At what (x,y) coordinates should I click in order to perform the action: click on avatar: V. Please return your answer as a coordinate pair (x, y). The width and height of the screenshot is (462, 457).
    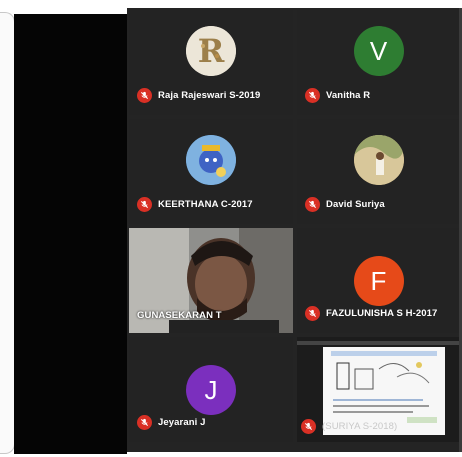
    Looking at the image, I should click on (378, 51).